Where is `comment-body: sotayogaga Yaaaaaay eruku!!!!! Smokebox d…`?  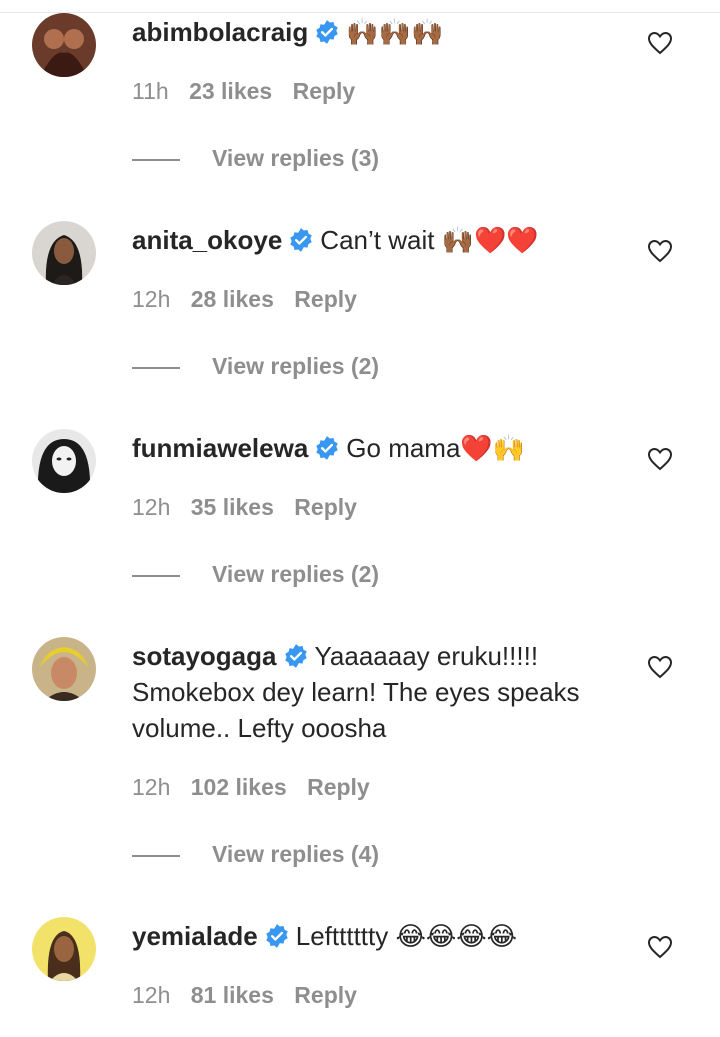 comment-body: sotayogaga Yaaaaaay eruku!!!!! Smokebox d… is located at coordinates (372, 692).